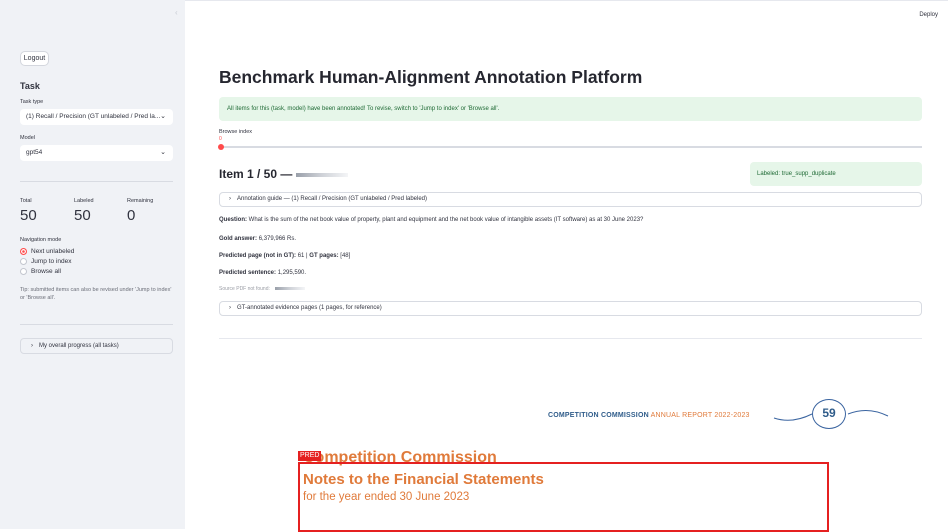 This screenshot has width=948, height=532. I want to click on metric-labeled-label: Labeled, so click(84, 201).